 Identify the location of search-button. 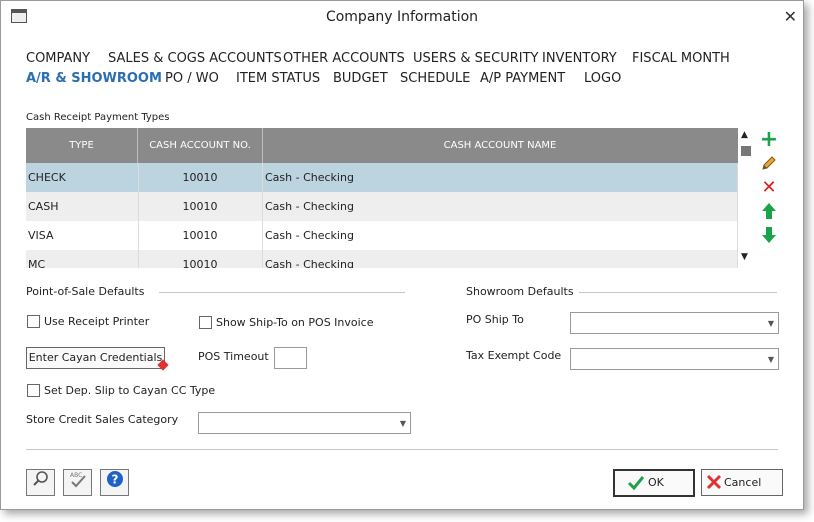
(40, 482).